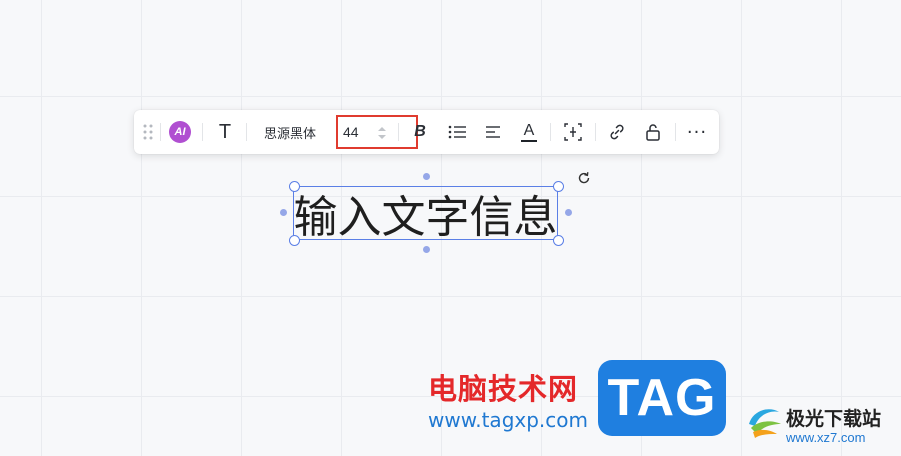 This screenshot has height=456, width=901. Describe the element at coordinates (529, 140) in the screenshot. I see `font-color-bar` at that location.